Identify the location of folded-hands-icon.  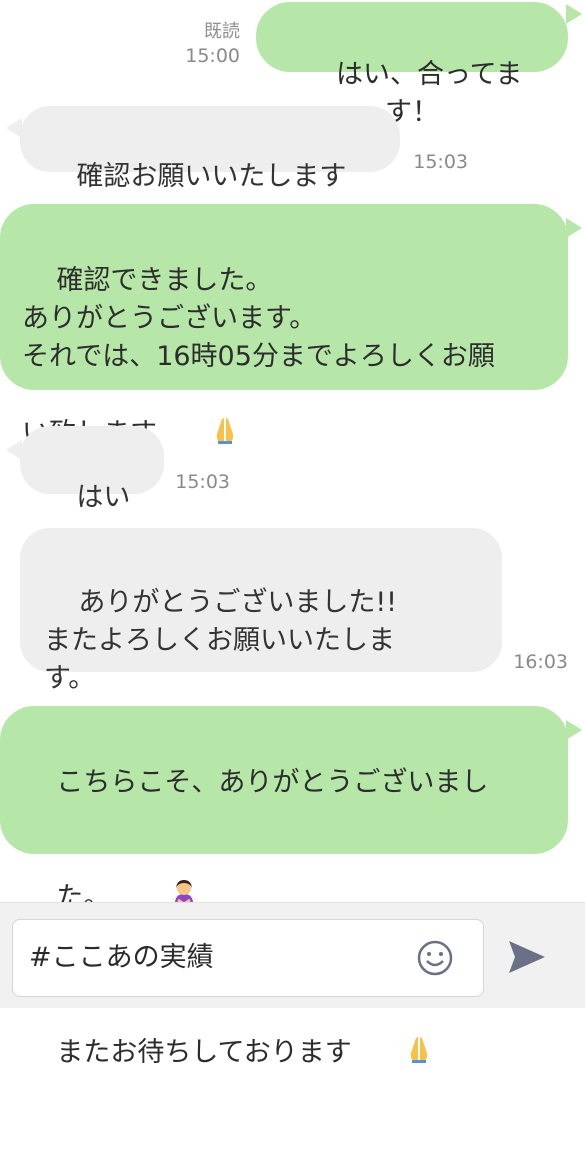
(394, 1053).